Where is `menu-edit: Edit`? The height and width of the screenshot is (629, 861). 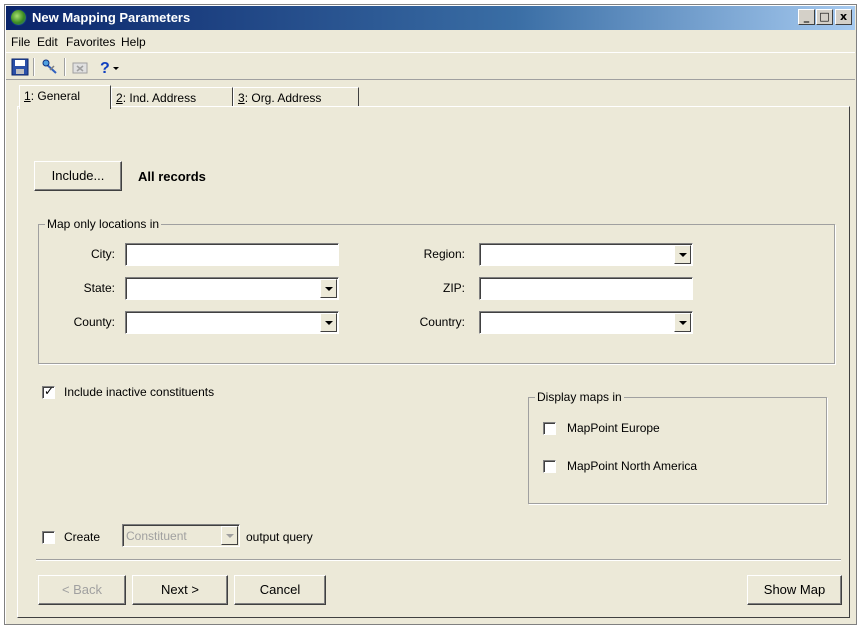 menu-edit: Edit is located at coordinates (47, 42).